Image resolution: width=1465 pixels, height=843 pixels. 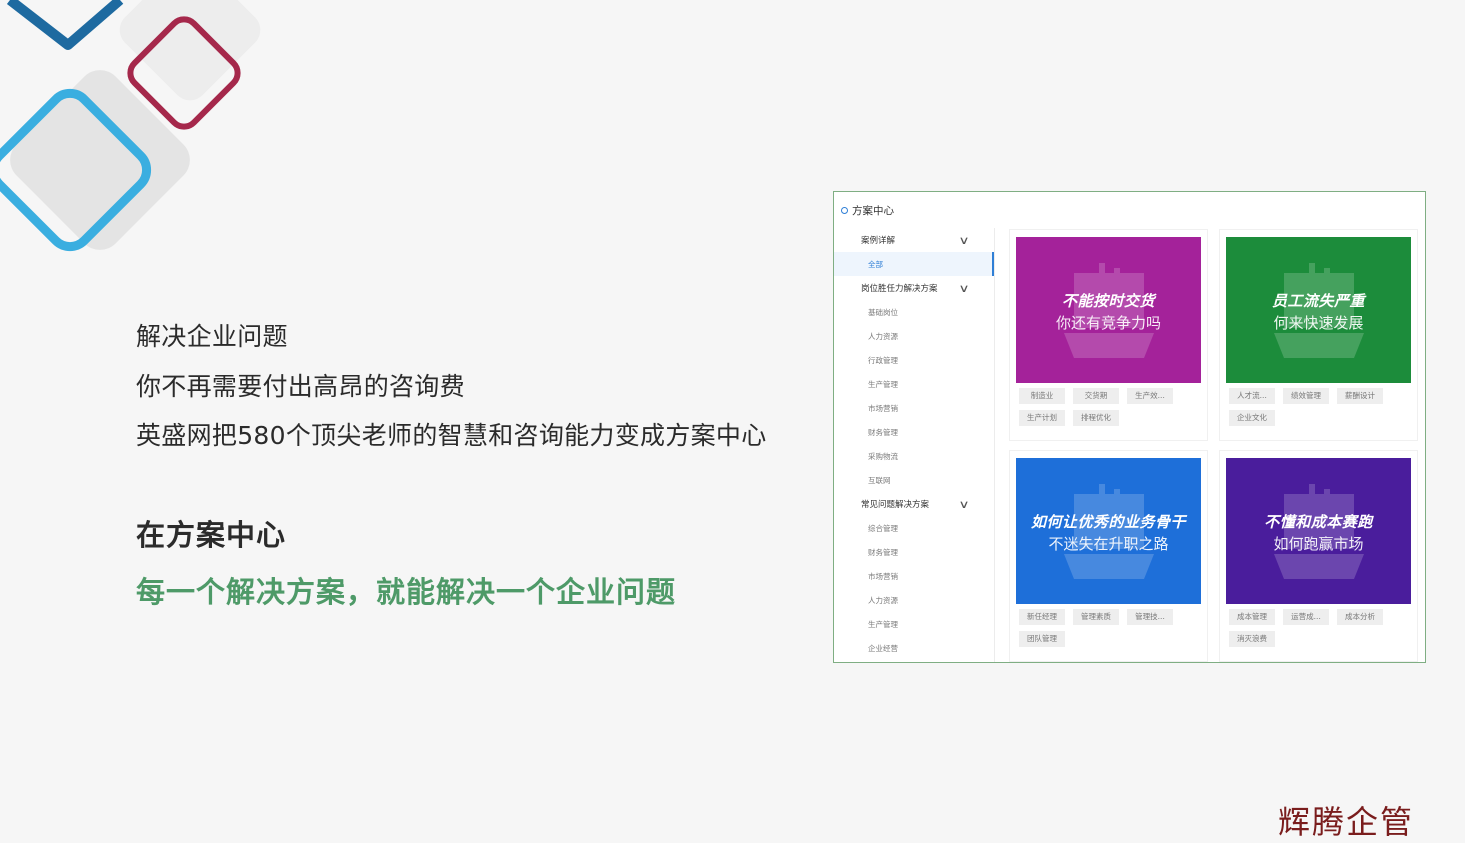 What do you see at coordinates (1321, 628) in the screenshot?
I see `card-tags: 成本管理 运营成... 成本分析 消灭浪费` at bounding box center [1321, 628].